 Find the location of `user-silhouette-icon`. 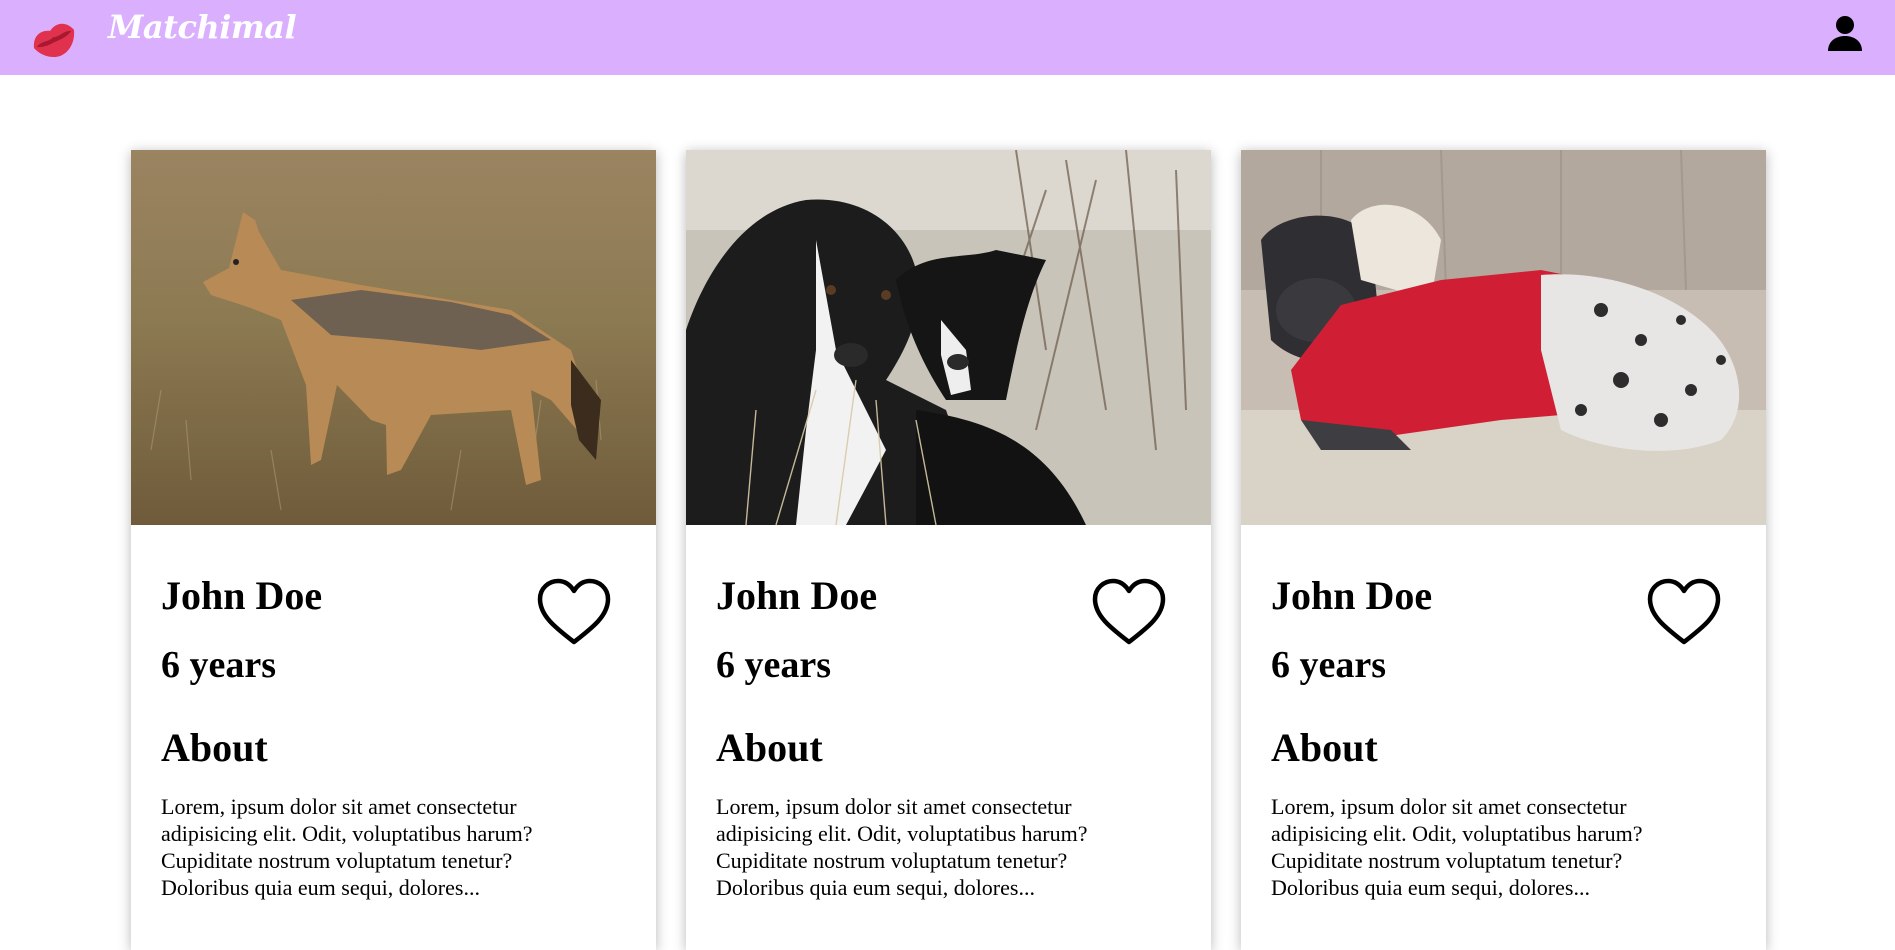

user-silhouette-icon is located at coordinates (1845, 33).